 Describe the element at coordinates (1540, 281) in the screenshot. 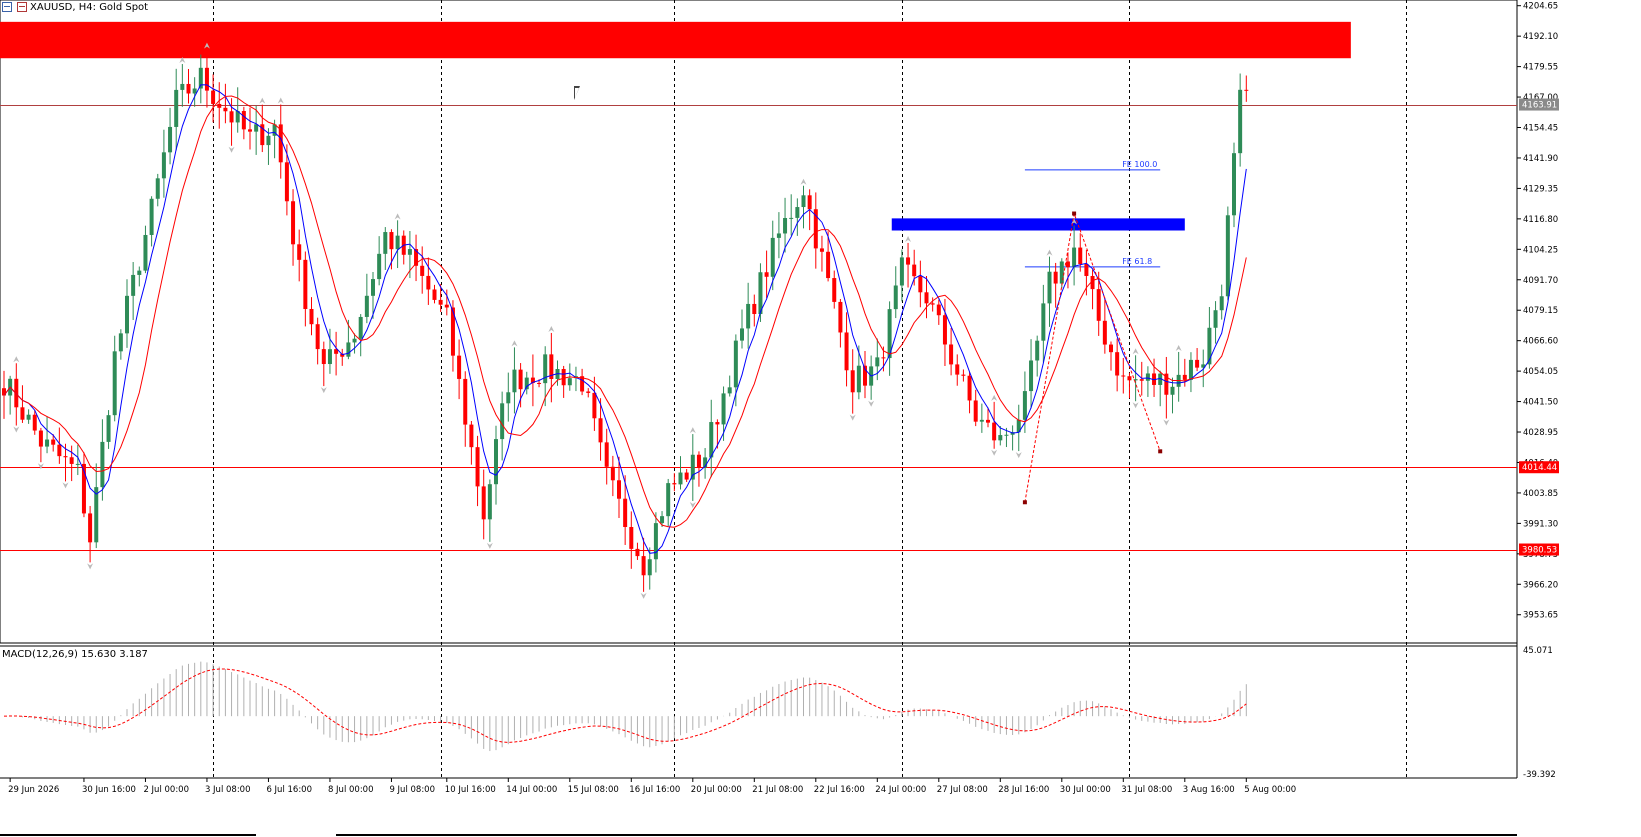

I see `y-tick-label: 4091.70` at that location.